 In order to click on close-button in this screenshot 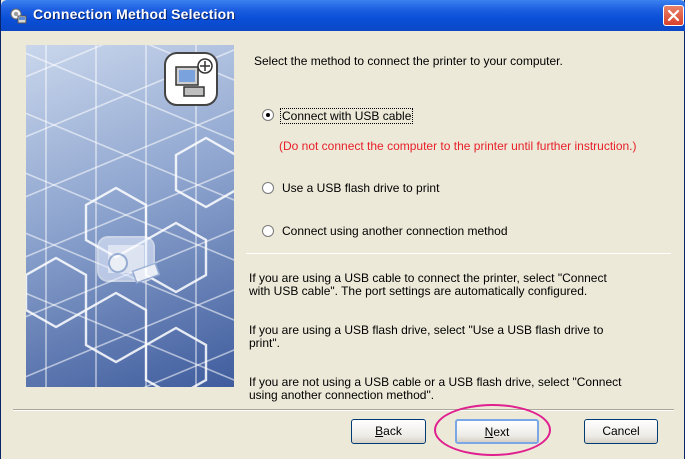, I will do `click(673, 15)`.